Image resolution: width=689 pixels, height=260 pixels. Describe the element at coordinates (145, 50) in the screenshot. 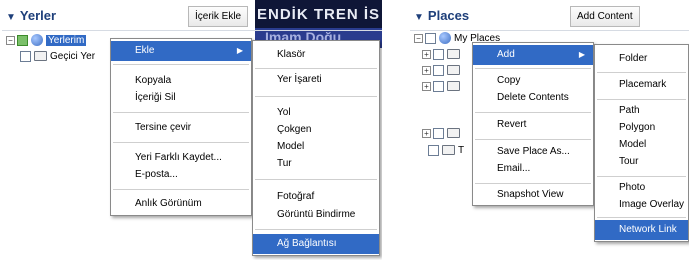

I see `menu-item-label: Ekle` at that location.